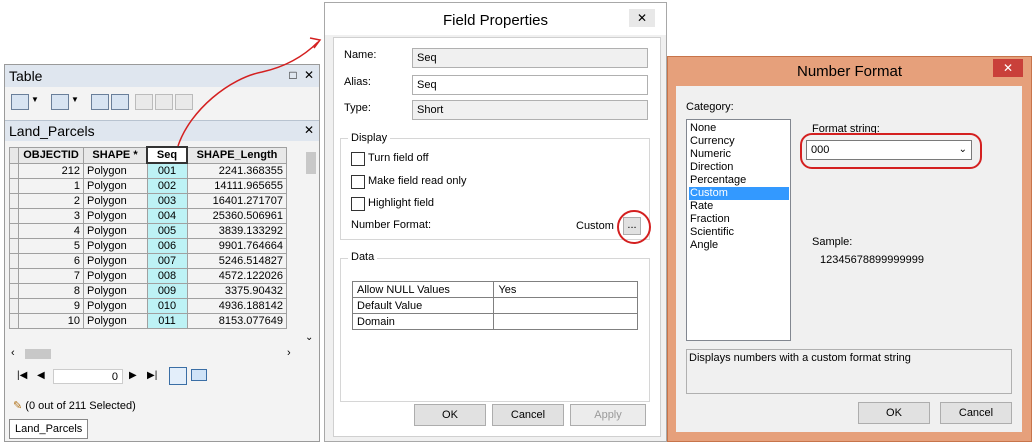 Image resolution: width=1034 pixels, height=445 pixels. I want to click on data-property-row: Allow NULL Values Yes, so click(494, 289).